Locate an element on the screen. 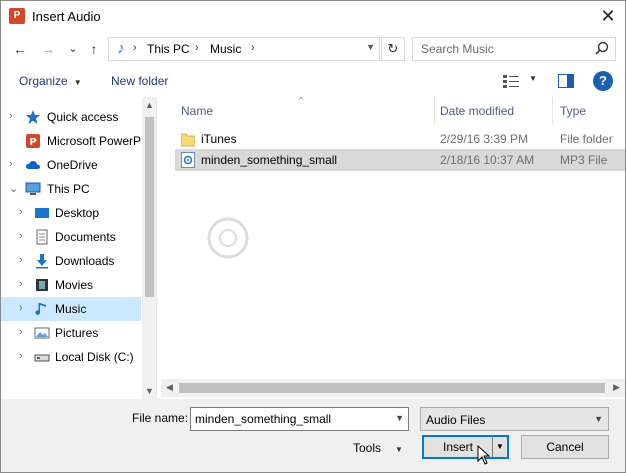 Image resolution: width=626 pixels, height=473 pixels. nav-item-label: Pictures is located at coordinates (77, 333).